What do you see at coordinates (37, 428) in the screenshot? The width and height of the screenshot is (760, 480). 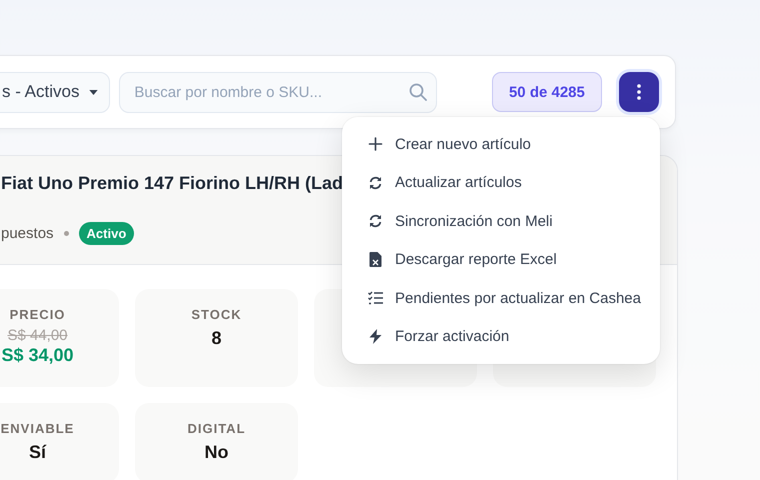 I see `stat-label: ENVIABLE` at bounding box center [37, 428].